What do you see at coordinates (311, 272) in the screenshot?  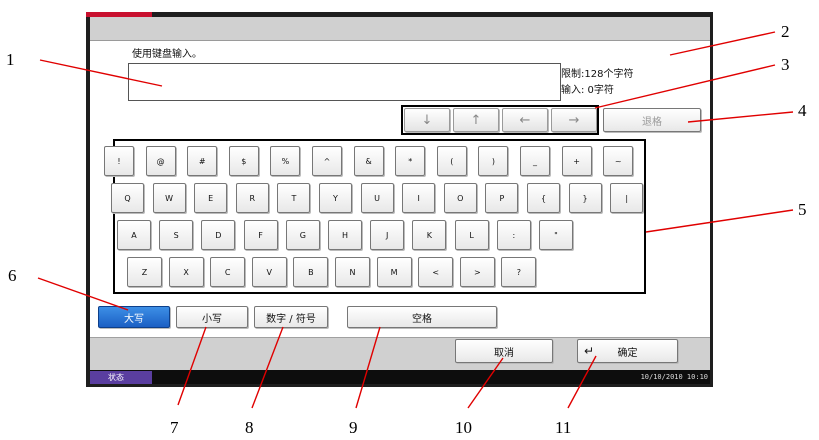 I see `key-row4-4: B` at bounding box center [311, 272].